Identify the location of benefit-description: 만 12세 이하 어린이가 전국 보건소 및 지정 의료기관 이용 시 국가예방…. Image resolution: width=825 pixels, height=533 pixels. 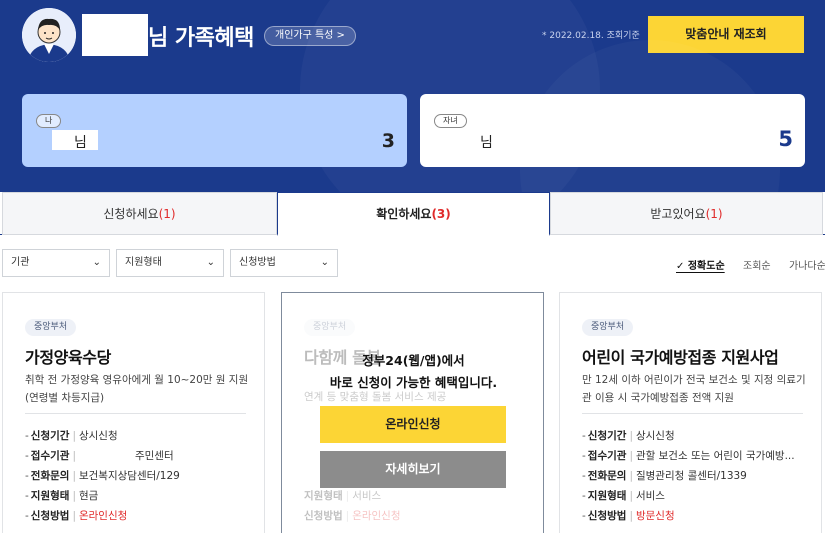
(694, 389).